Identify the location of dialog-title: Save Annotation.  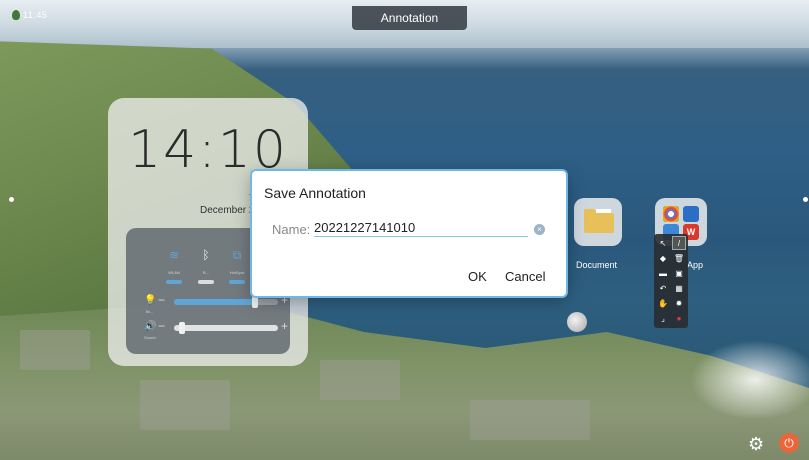
(315, 193).